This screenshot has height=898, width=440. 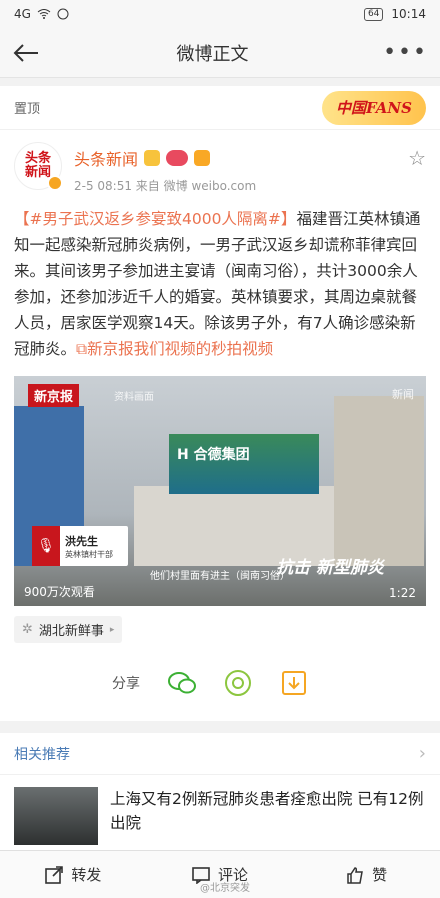 I want to click on more-icon: •••, so click(x=405, y=52).